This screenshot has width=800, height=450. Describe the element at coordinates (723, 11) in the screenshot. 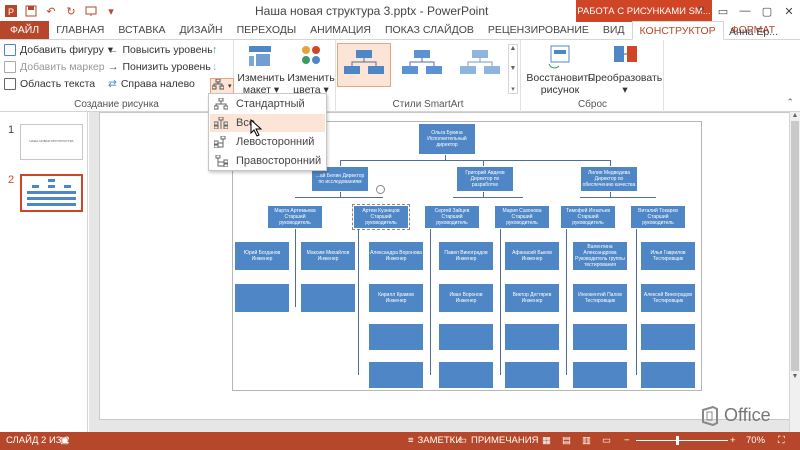

I see `ribbon-display-icon: ▭` at that location.